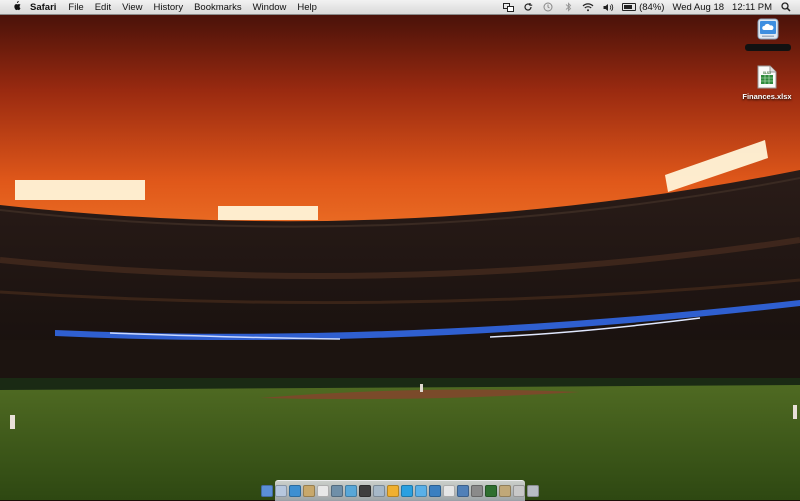 This screenshot has height=501, width=800. Describe the element at coordinates (218, 7) in the screenshot. I see `menu-bookmarks: Bookmarks` at that location.